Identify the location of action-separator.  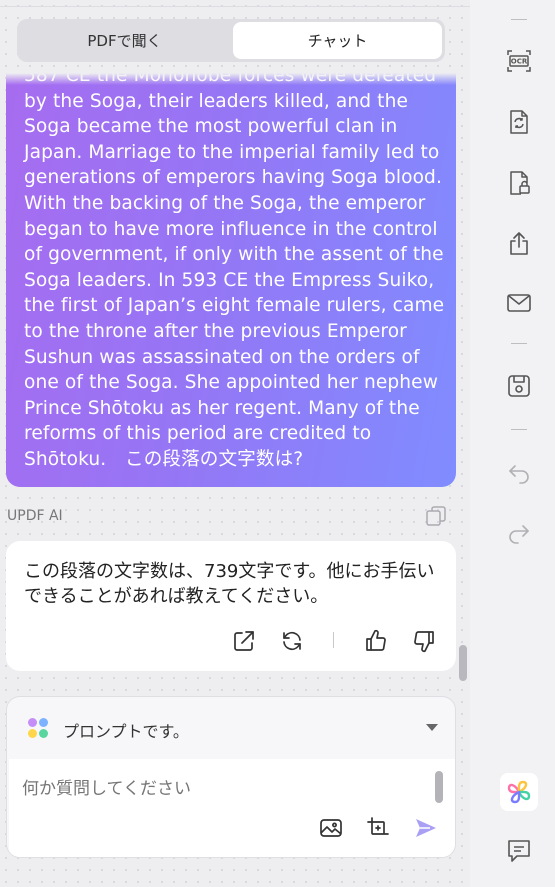
(333, 640).